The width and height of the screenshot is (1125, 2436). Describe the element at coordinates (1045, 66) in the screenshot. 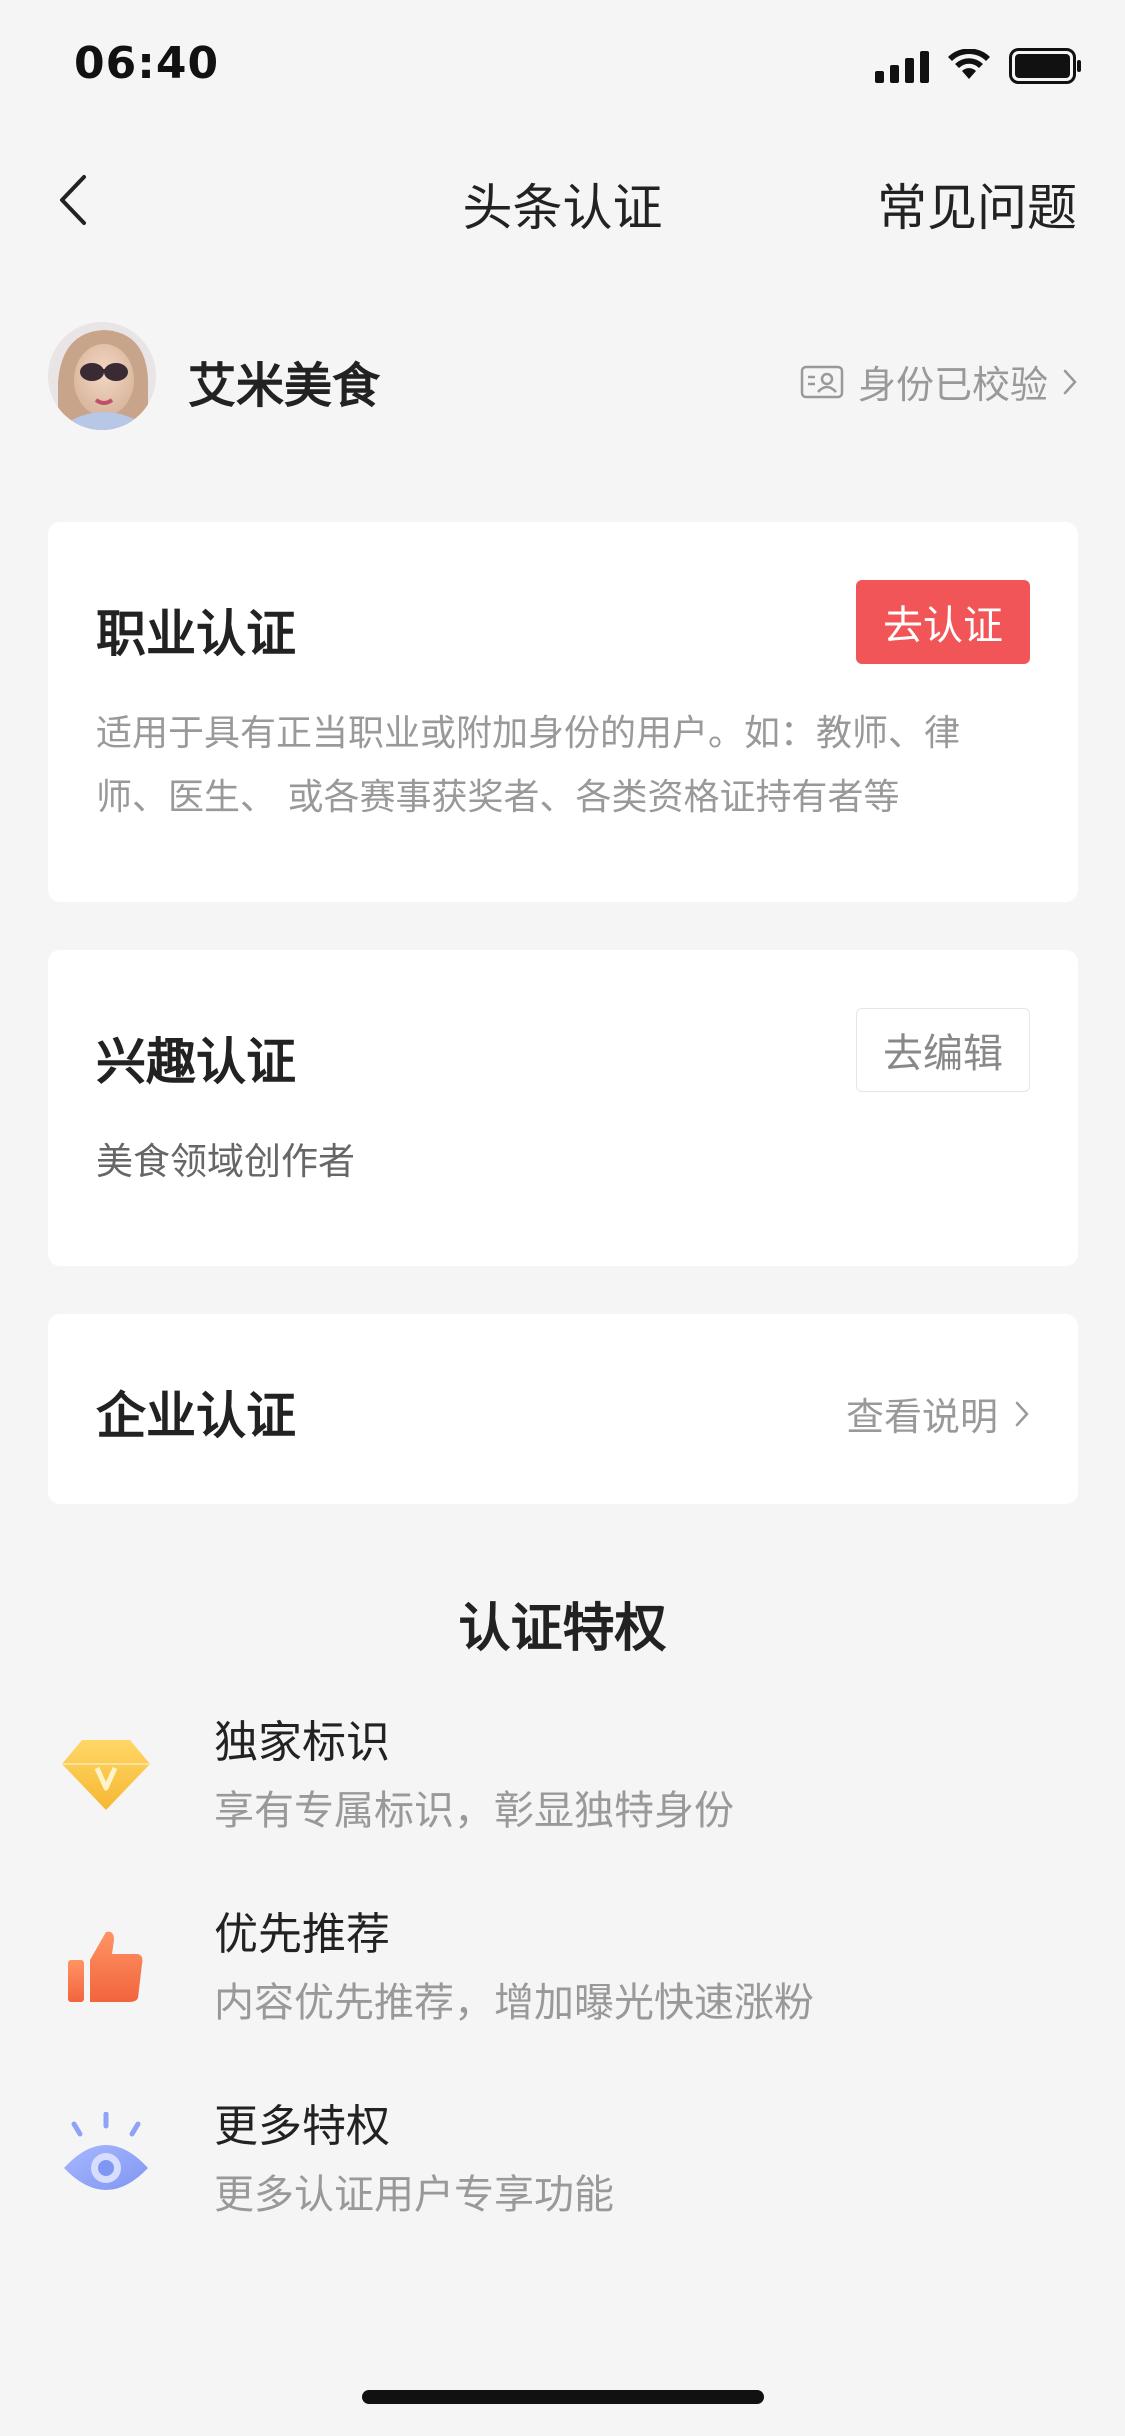

I see `battery-icon` at that location.